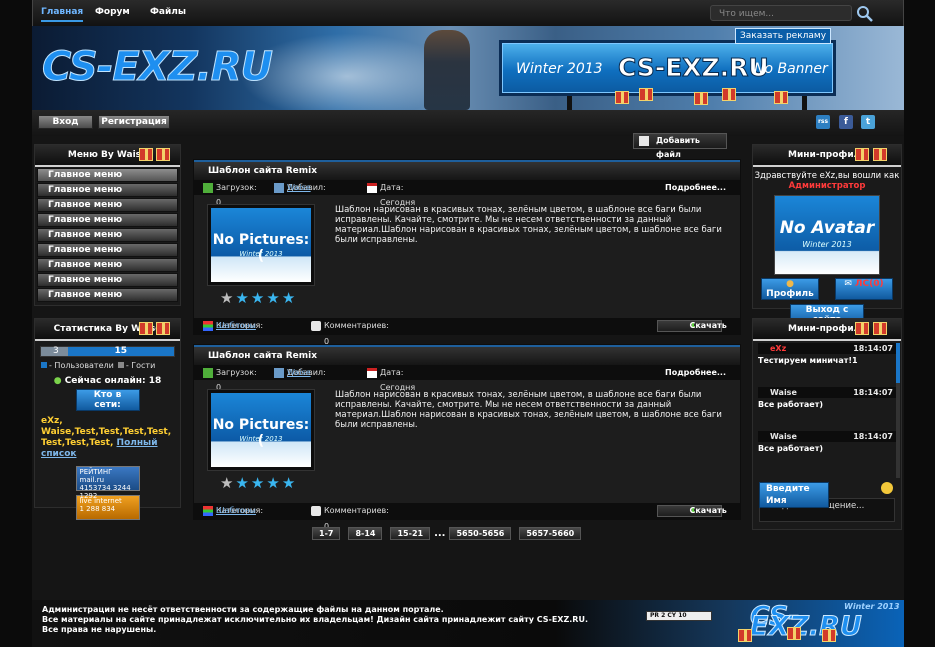  I want to click on profile-button: ● Профиль, so click(790, 289).